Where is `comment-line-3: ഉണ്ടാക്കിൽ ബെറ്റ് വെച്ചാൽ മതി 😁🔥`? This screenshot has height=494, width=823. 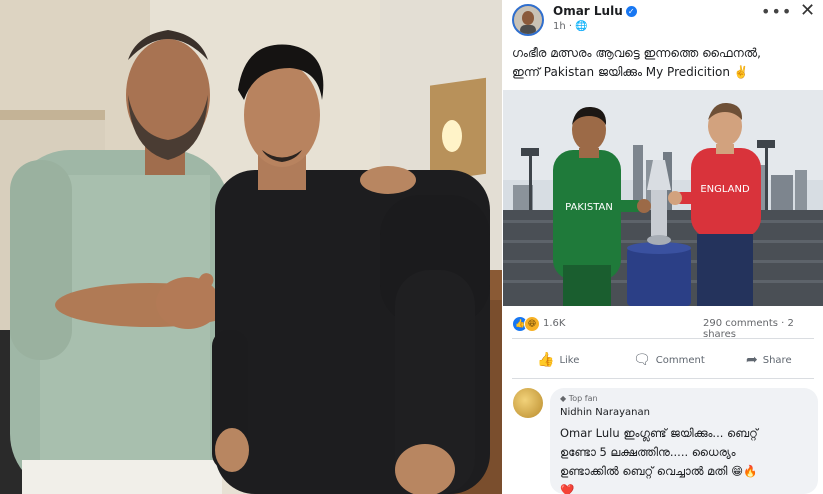
comment-line-3: ഉണ്ടാക്കിൽ ബെറ്റ് വെച്ചാൽ മതി 😁🔥 is located at coordinates (659, 471).